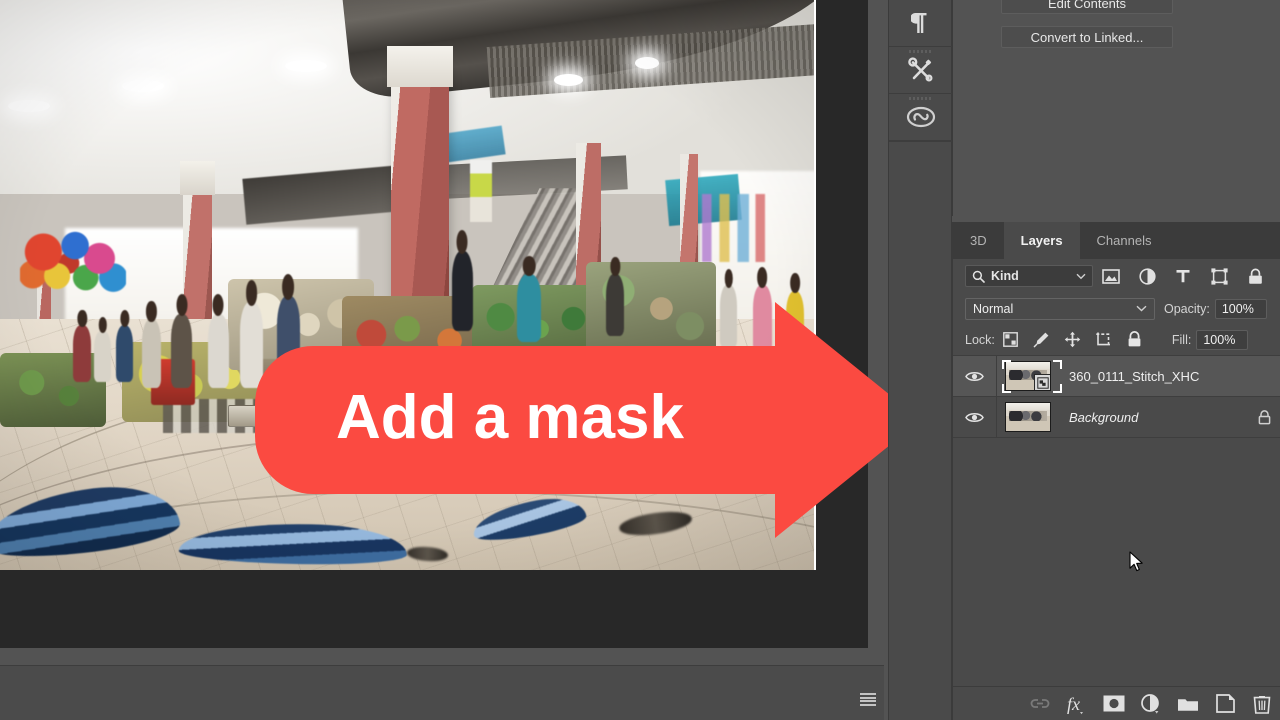  What do you see at coordinates (921, 141) in the screenshot?
I see `dock-divider` at bounding box center [921, 141].